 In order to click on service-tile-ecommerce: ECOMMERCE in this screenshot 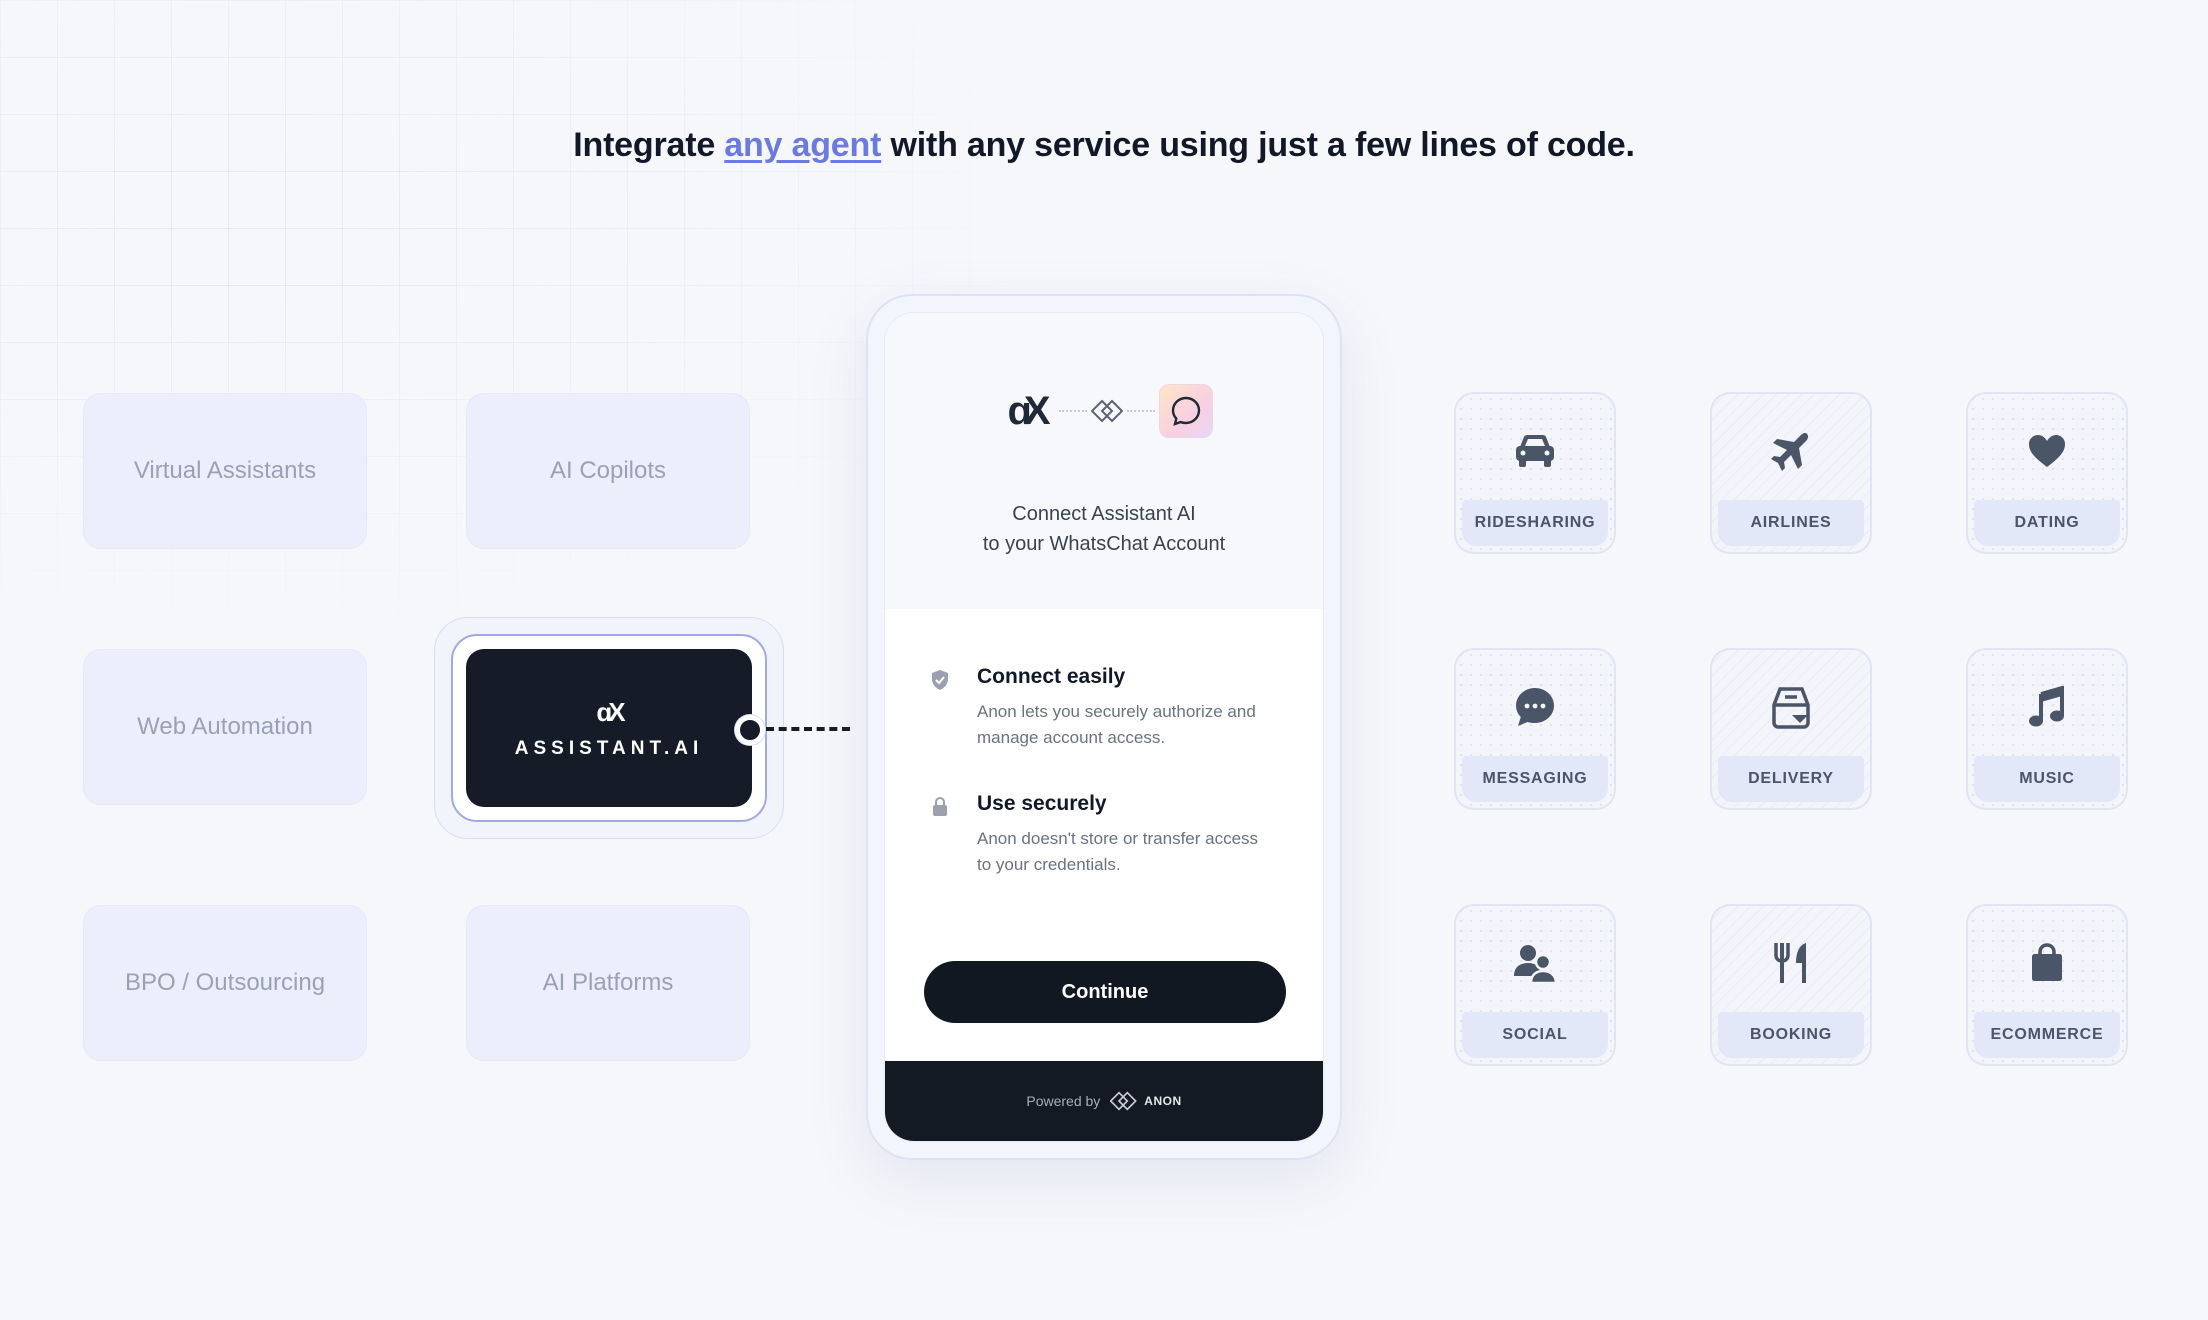, I will do `click(2047, 985)`.